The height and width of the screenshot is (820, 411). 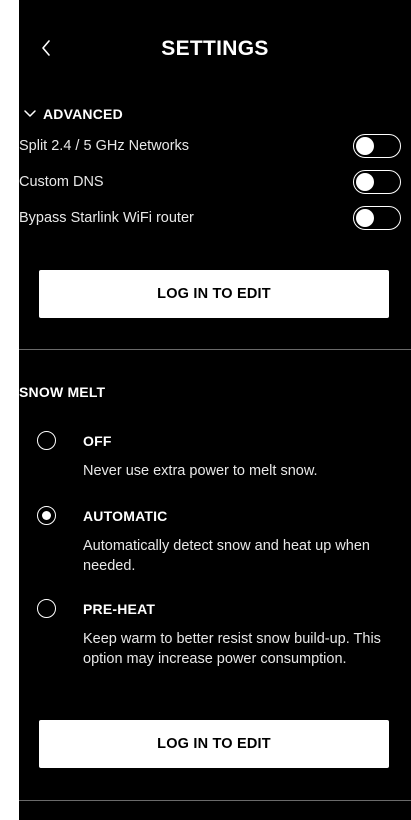 I want to click on snow-melt-title: SNOW MELT, so click(x=62, y=392).